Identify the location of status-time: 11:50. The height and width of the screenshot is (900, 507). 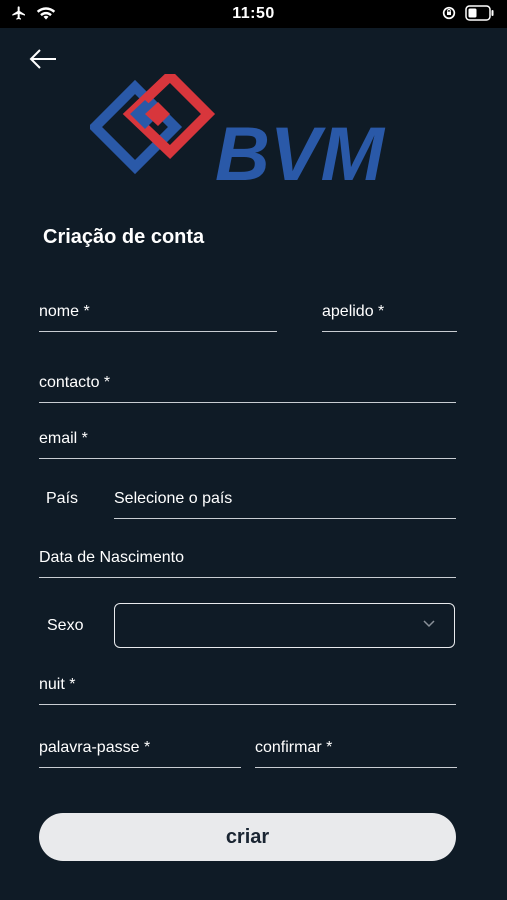
(253, 13).